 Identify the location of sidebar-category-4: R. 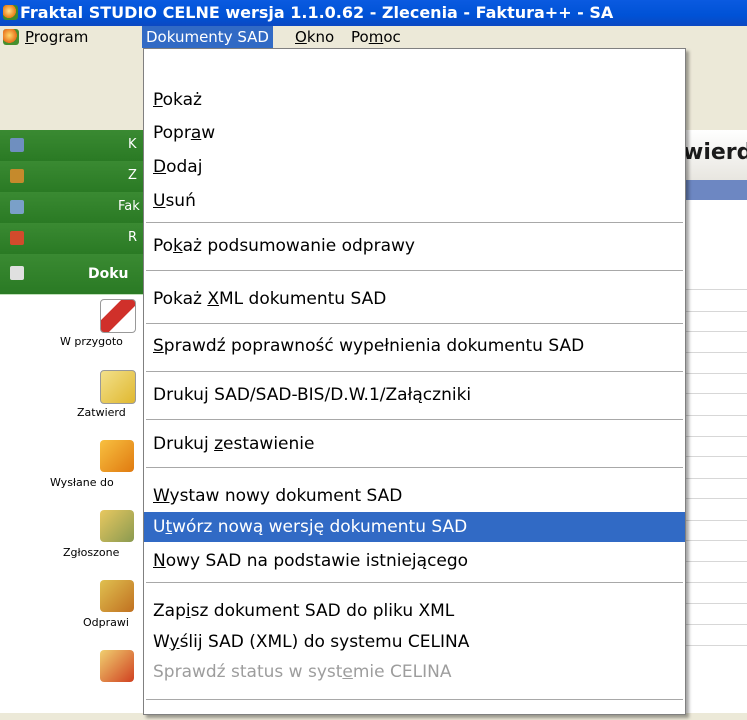
(77, 239).